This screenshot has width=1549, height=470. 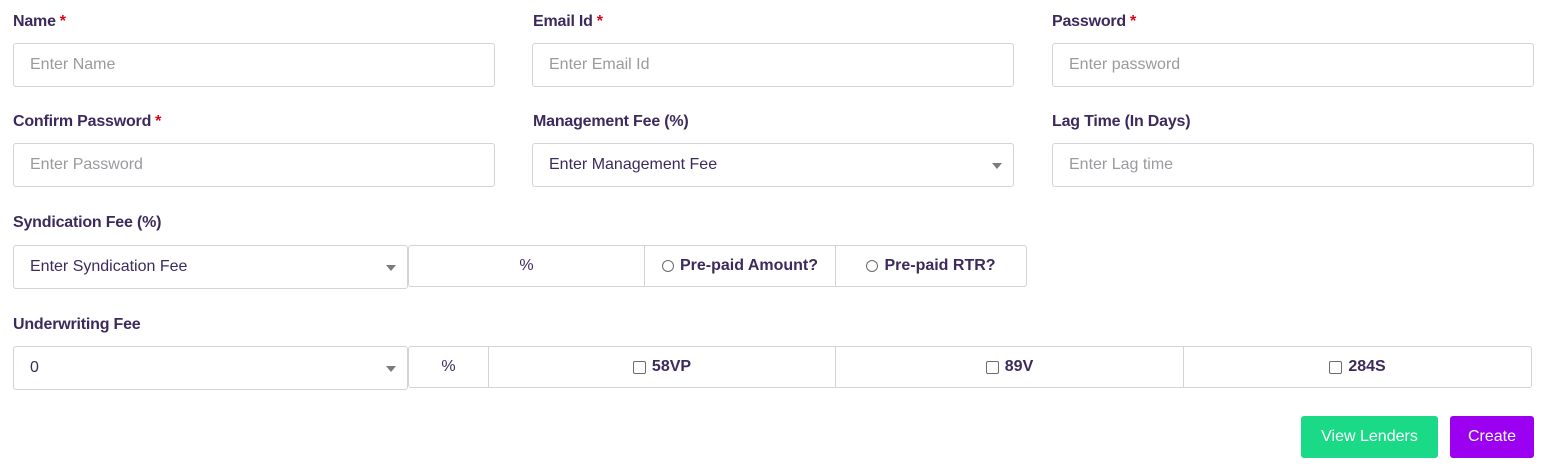 What do you see at coordinates (1019, 366) in the screenshot?
I see `option-89v-label: 89V` at bounding box center [1019, 366].